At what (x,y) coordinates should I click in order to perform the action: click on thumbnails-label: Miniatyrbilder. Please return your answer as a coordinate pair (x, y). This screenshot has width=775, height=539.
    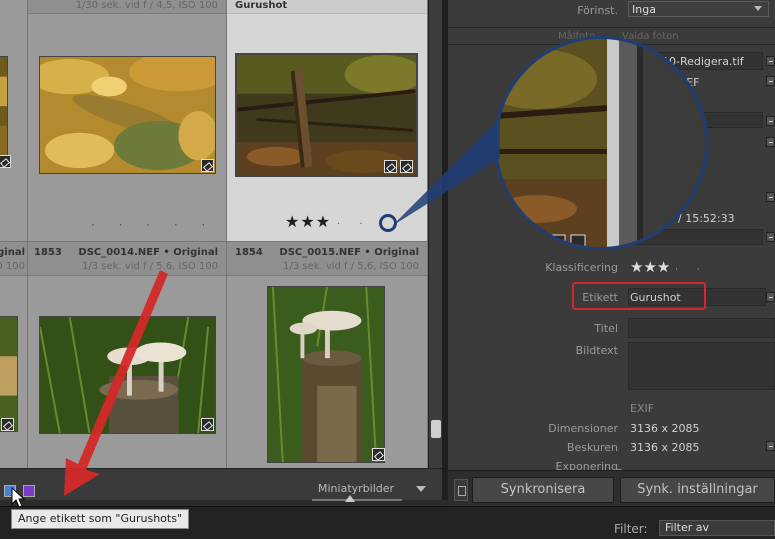
    Looking at the image, I should click on (356, 488).